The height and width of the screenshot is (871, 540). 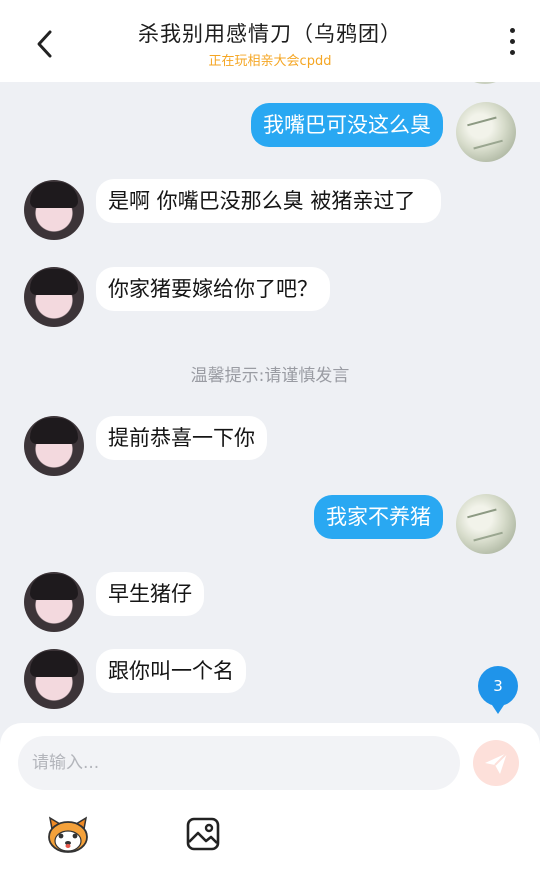 I want to click on image-button, so click(x=203, y=834).